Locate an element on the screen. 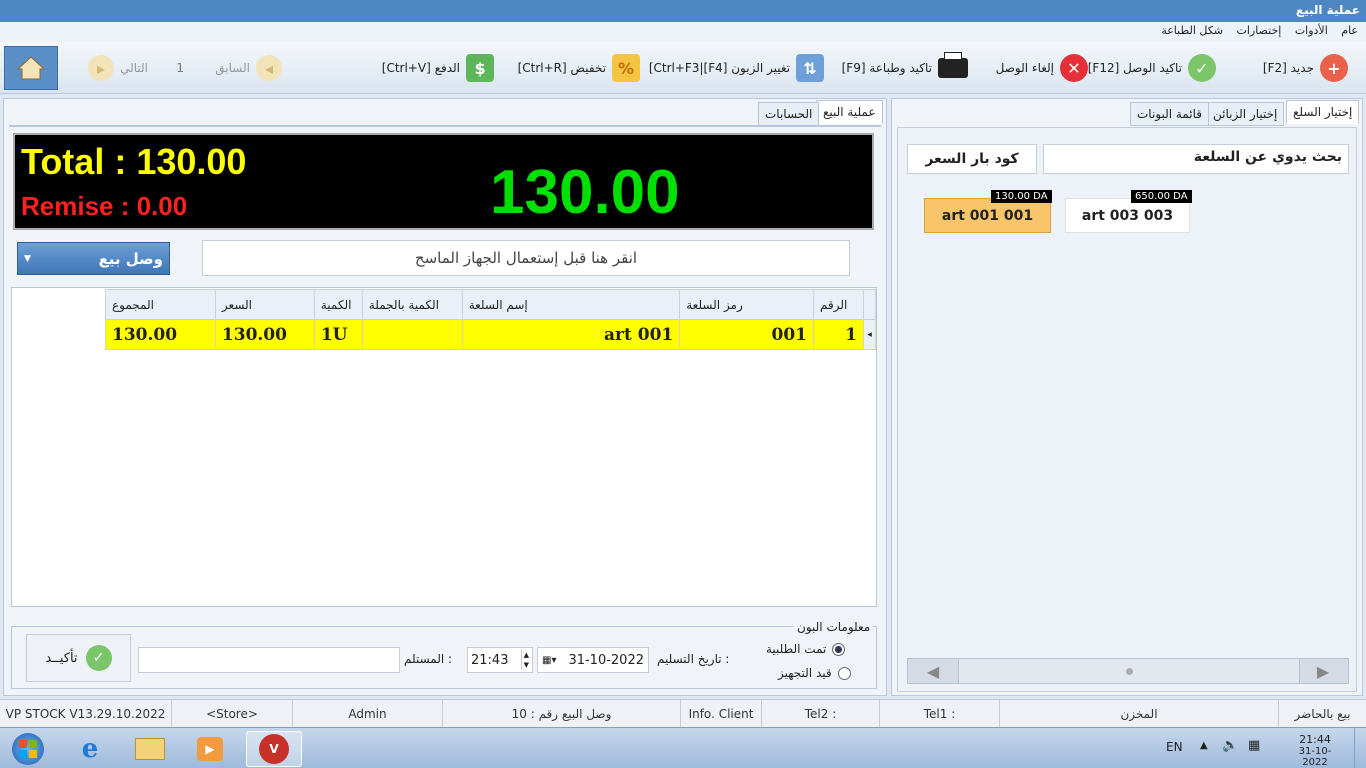 The image size is (1366, 768). cell-total: 130.00 is located at coordinates (160, 334).